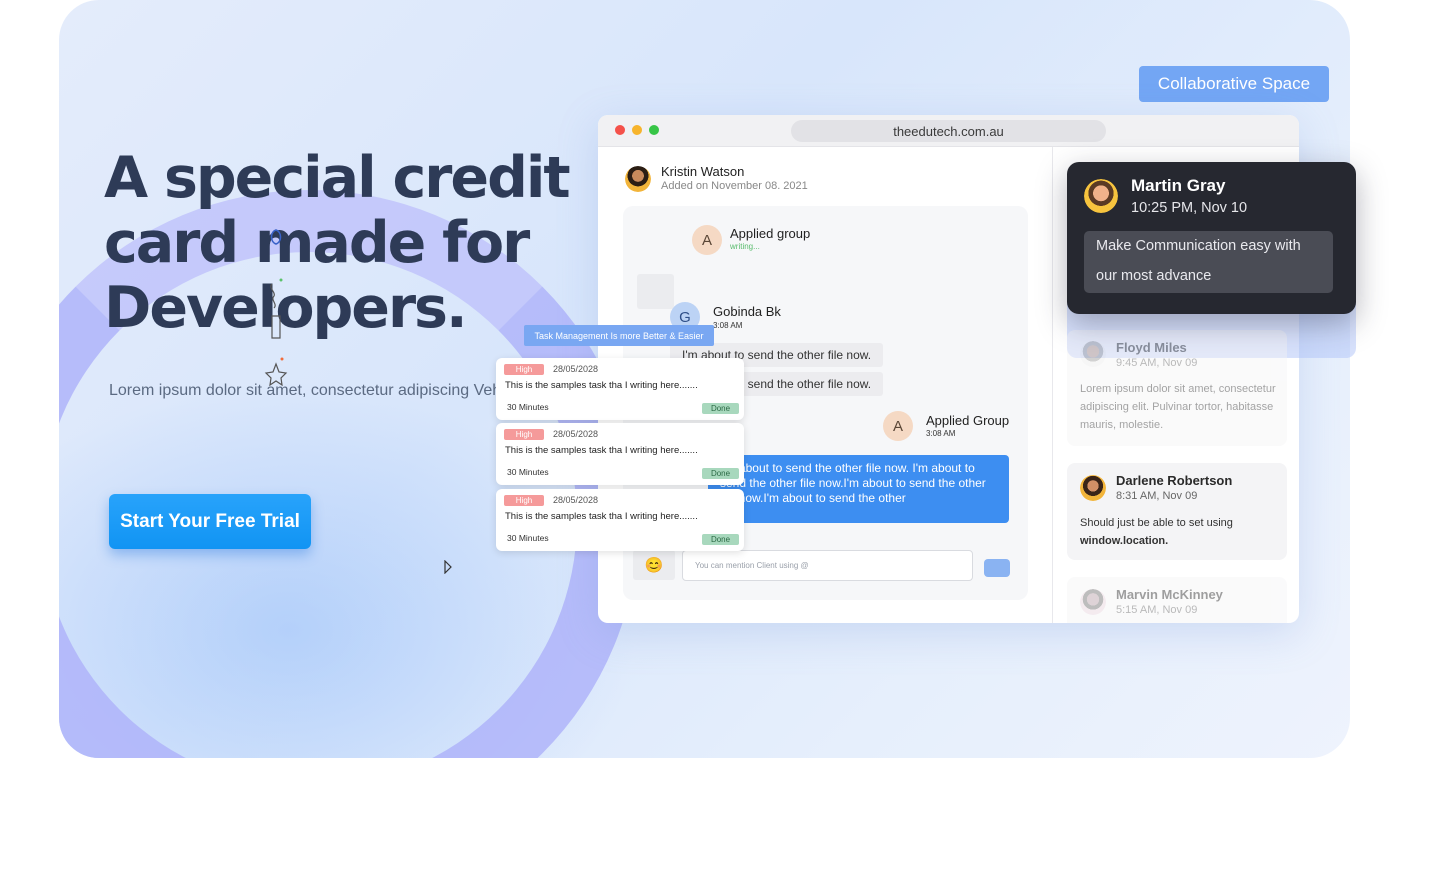 The image size is (1454, 892). Describe the element at coordinates (276, 308) in the screenshot. I see `doodle-icons` at that location.